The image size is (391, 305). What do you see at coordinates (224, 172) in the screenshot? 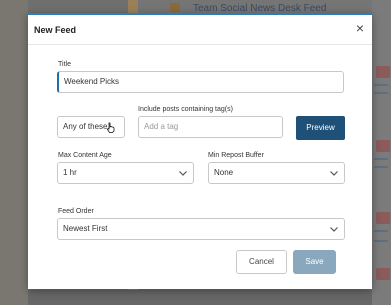
I see `repost-buffer-value: None` at bounding box center [224, 172].